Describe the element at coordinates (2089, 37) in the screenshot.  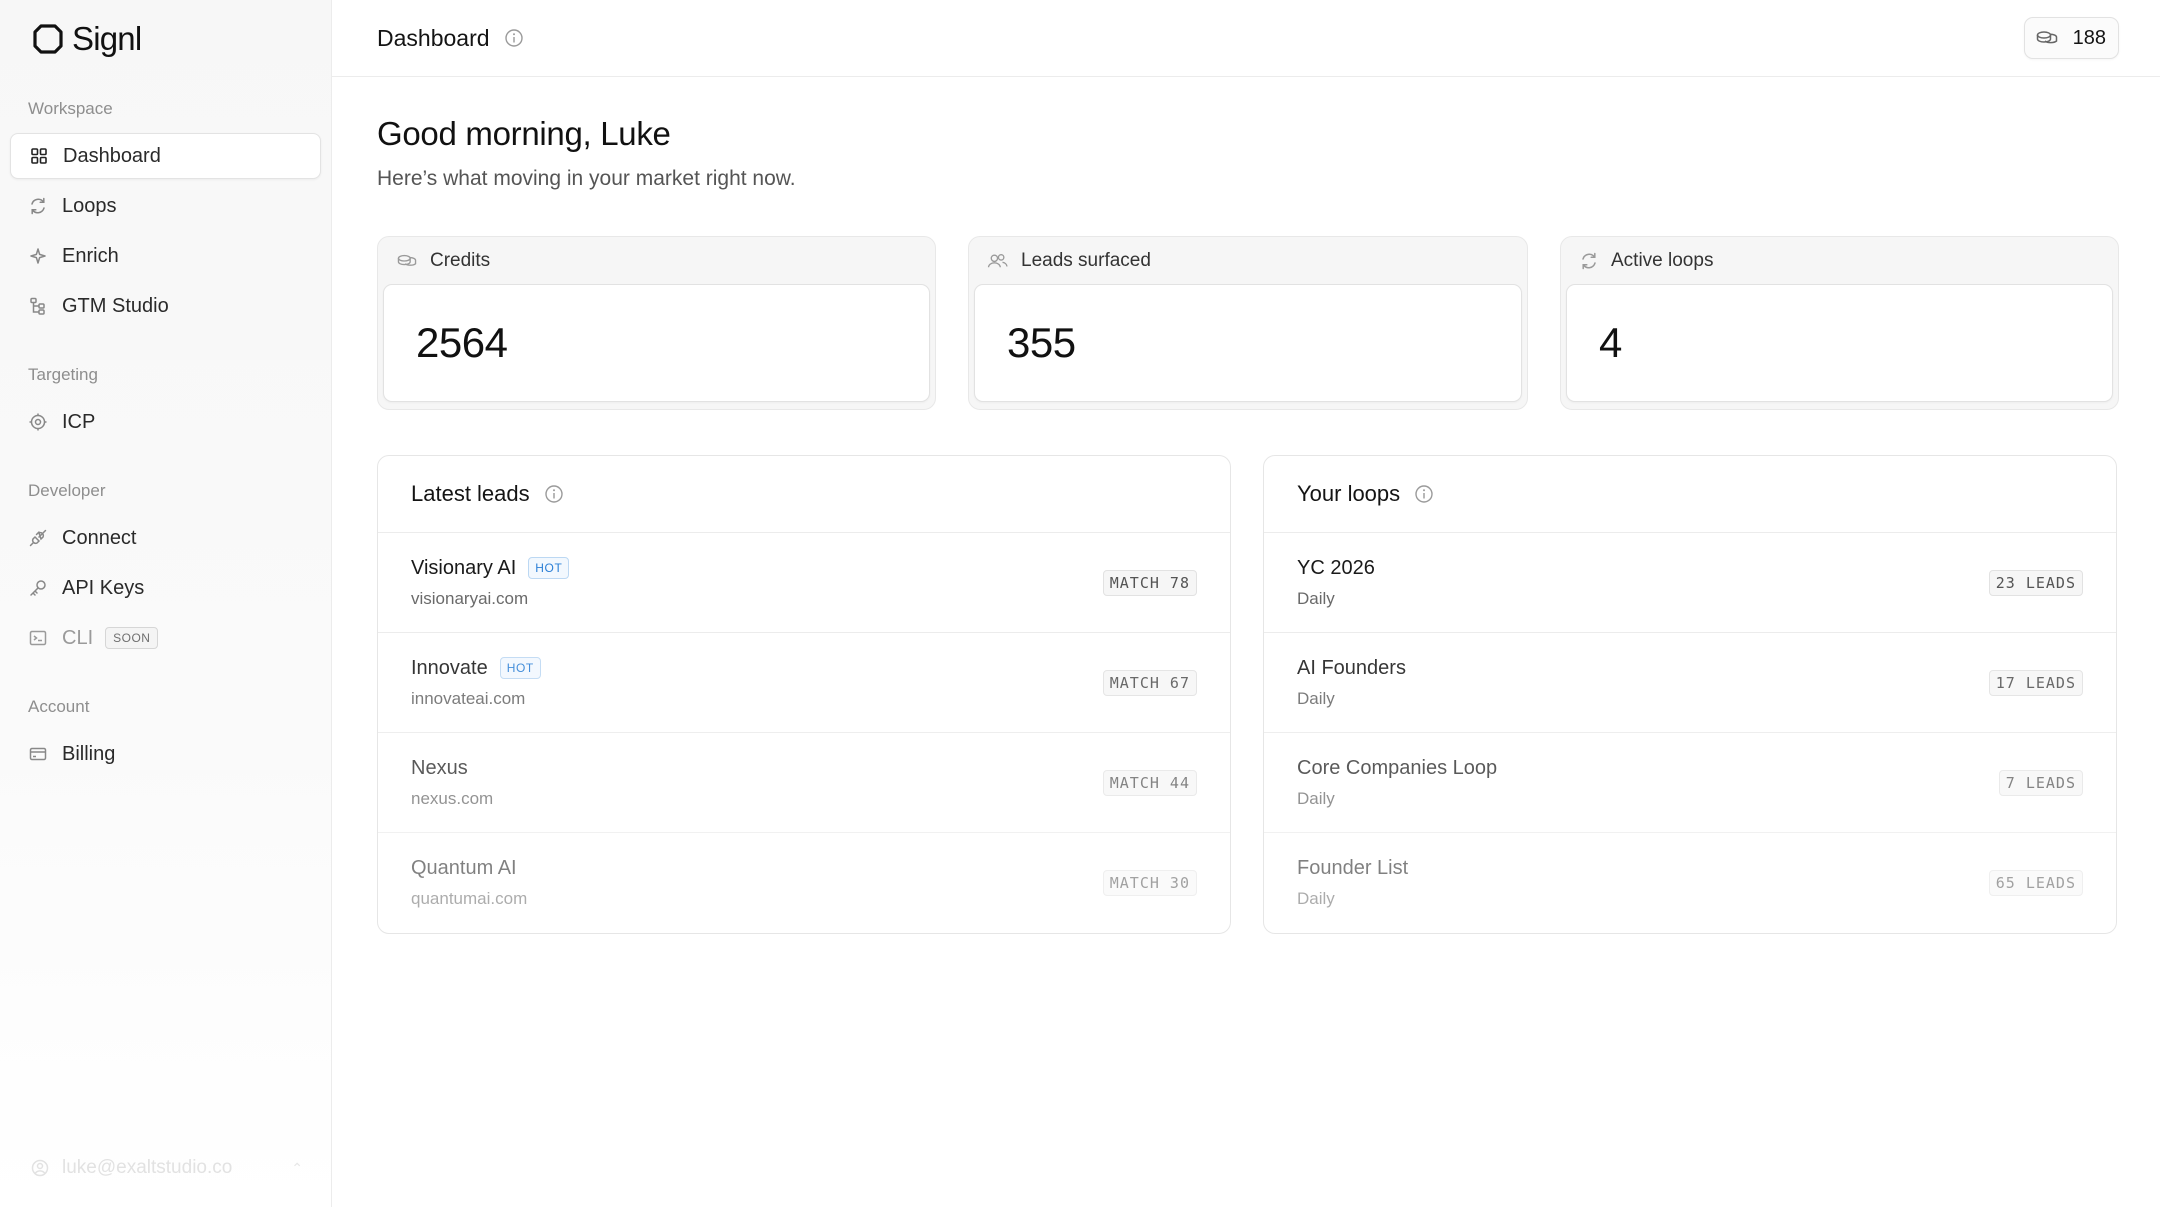
I see `credits-count: 188` at that location.